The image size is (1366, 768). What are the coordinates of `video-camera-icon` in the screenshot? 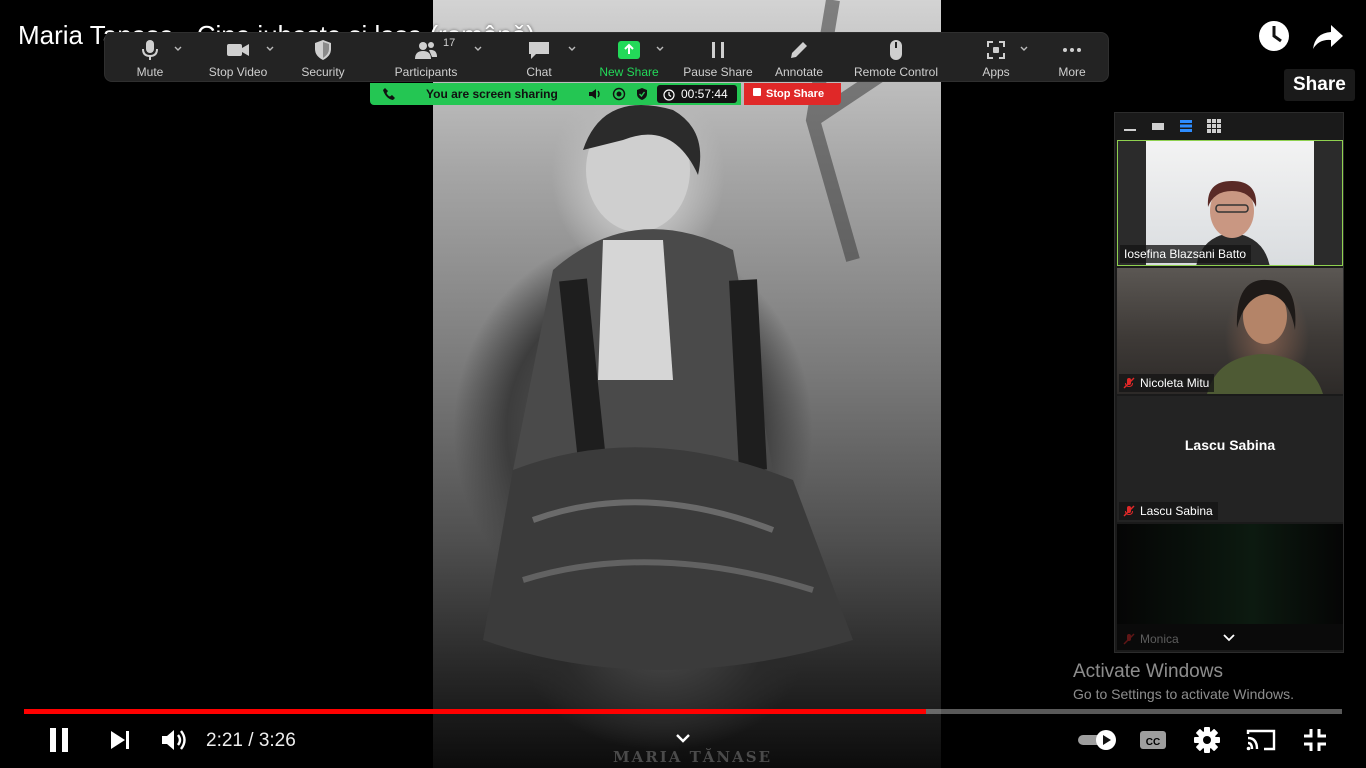 It's located at (238, 50).